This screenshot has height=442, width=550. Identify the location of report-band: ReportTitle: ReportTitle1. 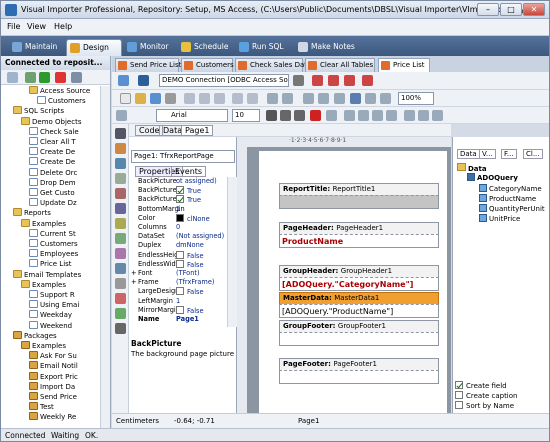
(359, 196).